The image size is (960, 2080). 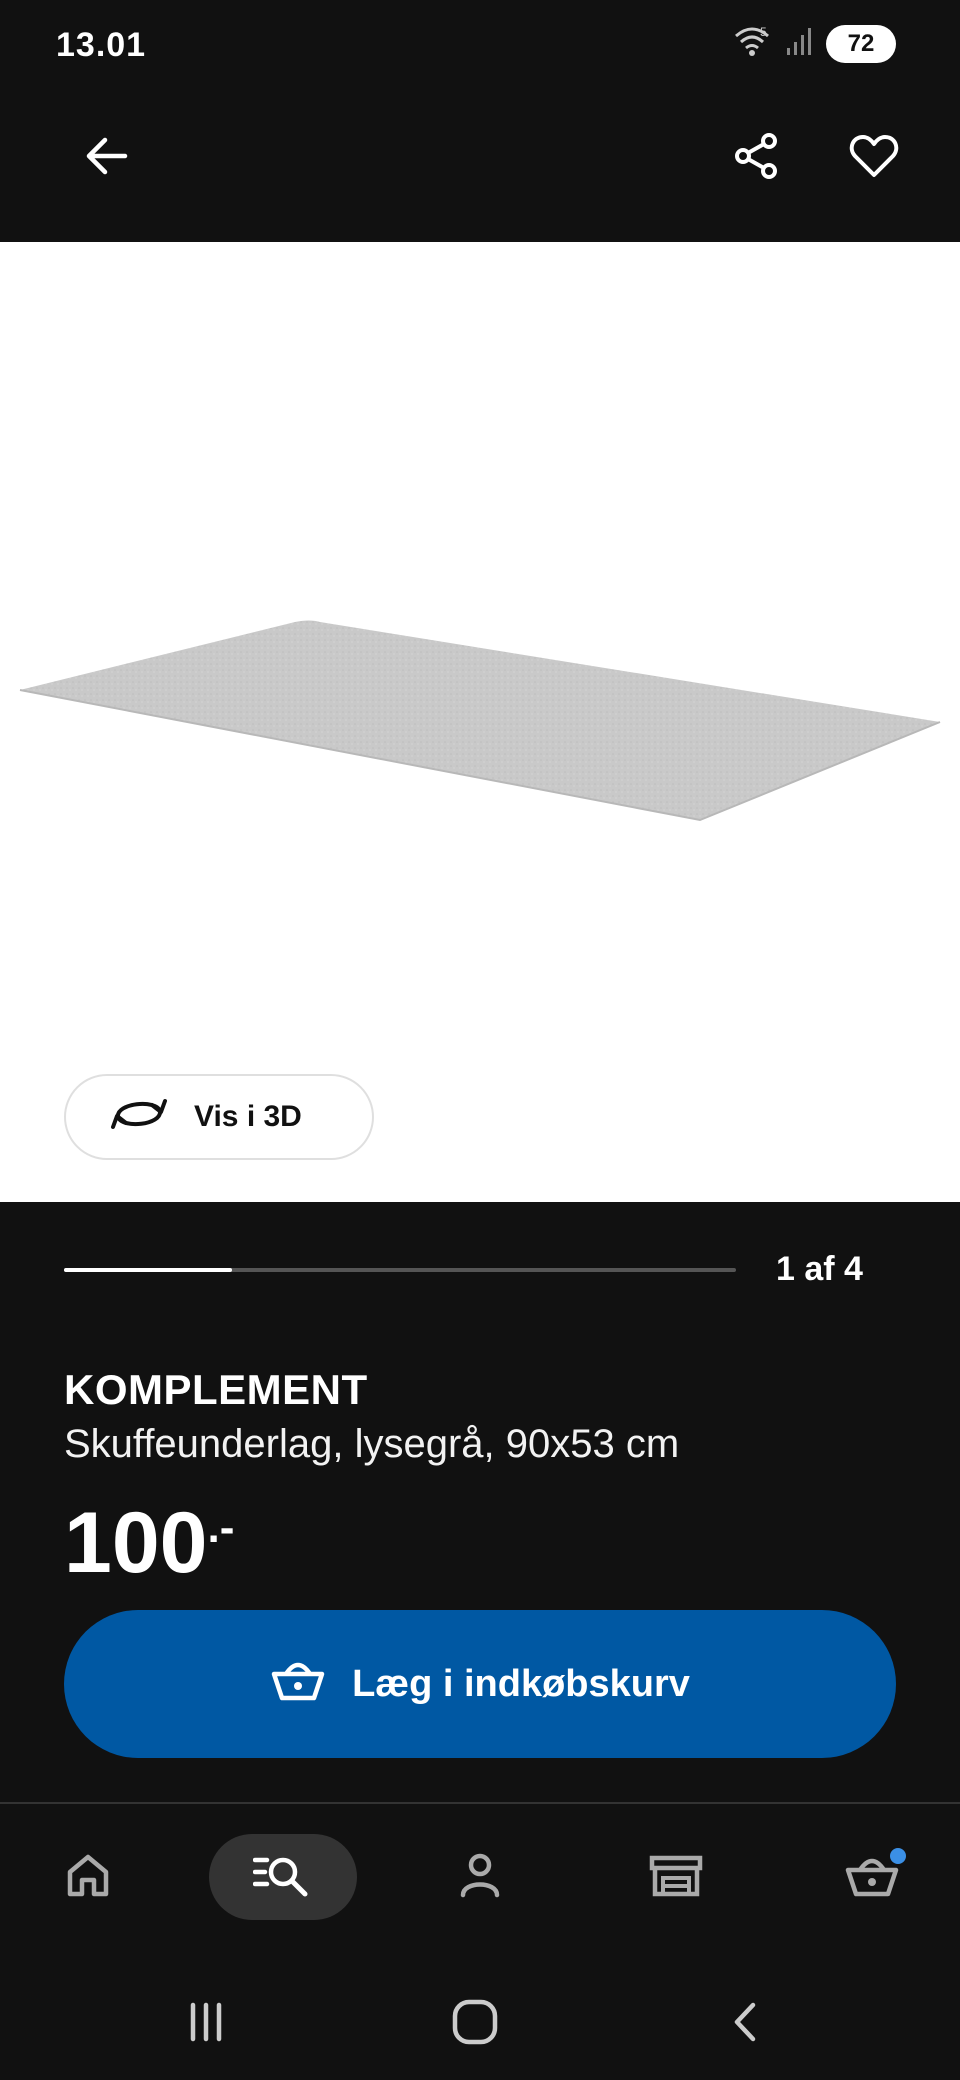 I want to click on nav-profile, so click(x=480, y=1877).